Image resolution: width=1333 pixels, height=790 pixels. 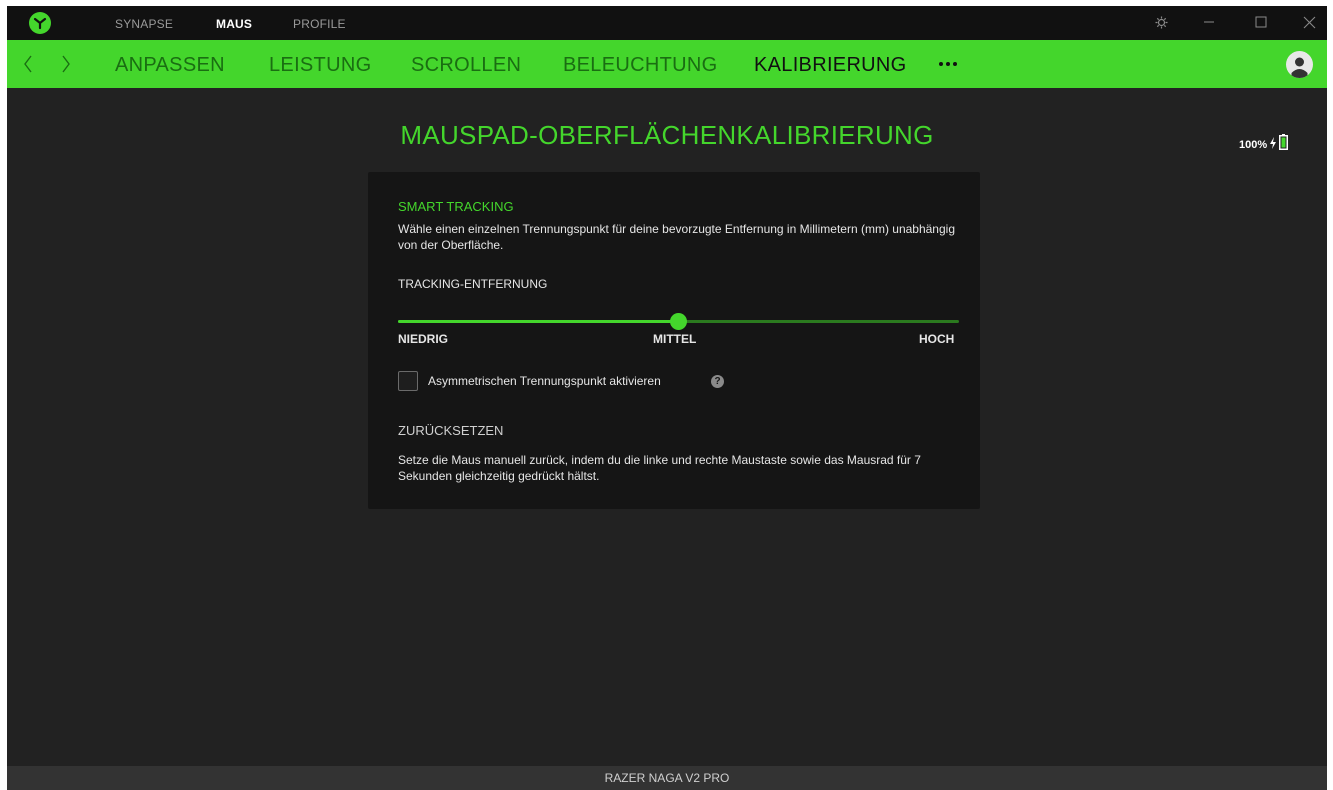 I want to click on minimize-icon, so click(x=1209, y=22).